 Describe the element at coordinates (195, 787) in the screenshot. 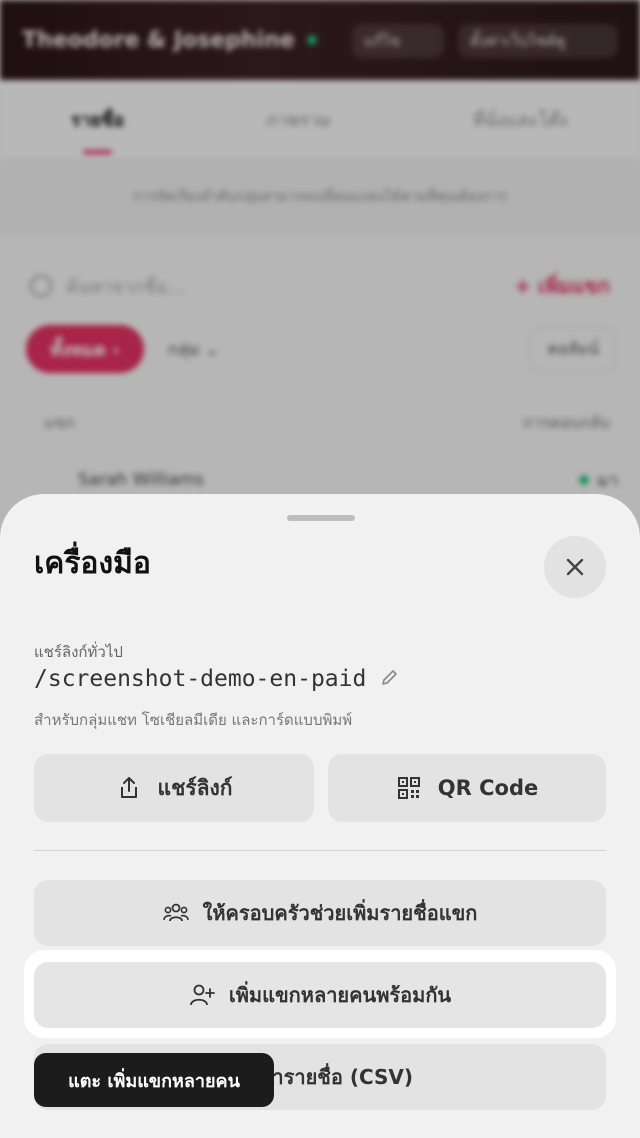

I see `share-link-label-text: แชร์ลิงก์` at that location.